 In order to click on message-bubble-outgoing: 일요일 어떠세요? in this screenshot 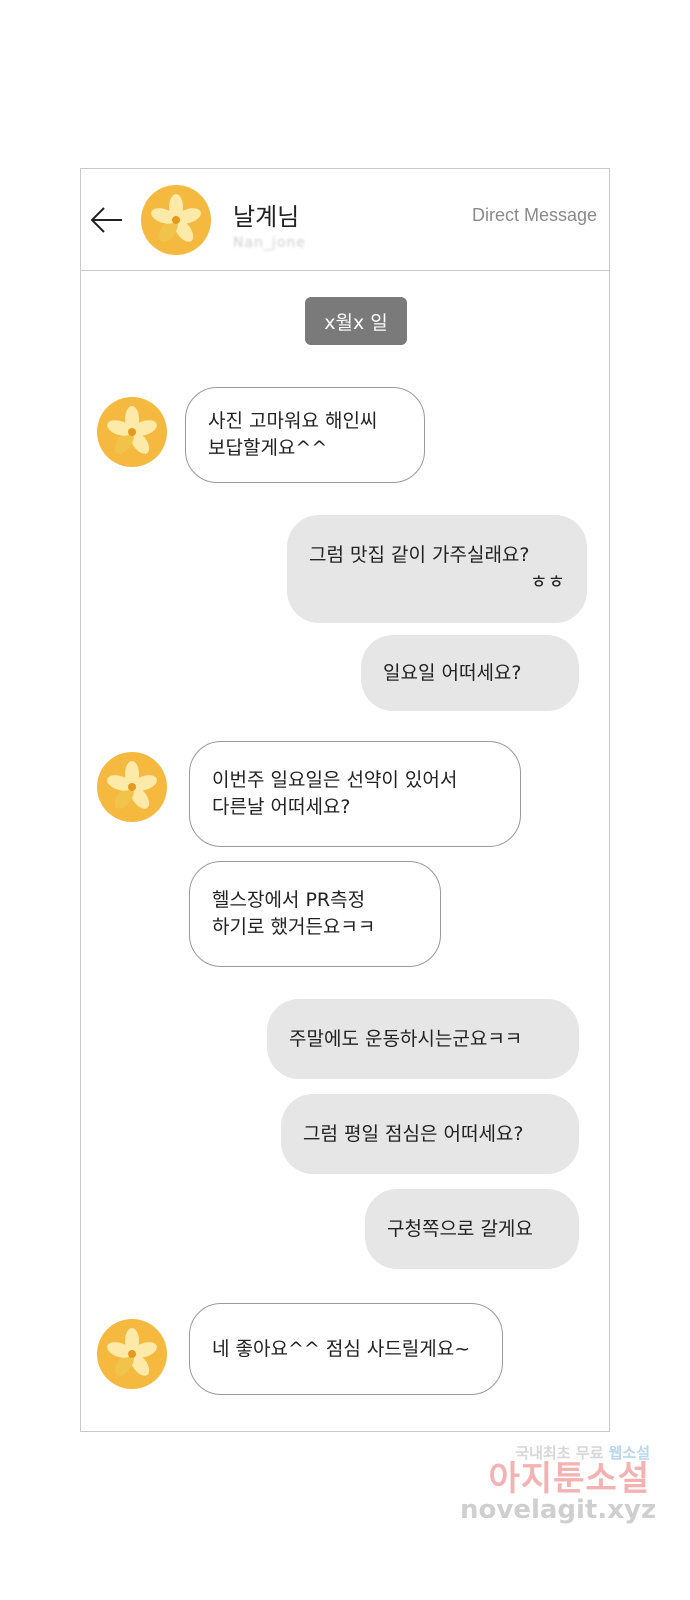, I will do `click(470, 673)`.